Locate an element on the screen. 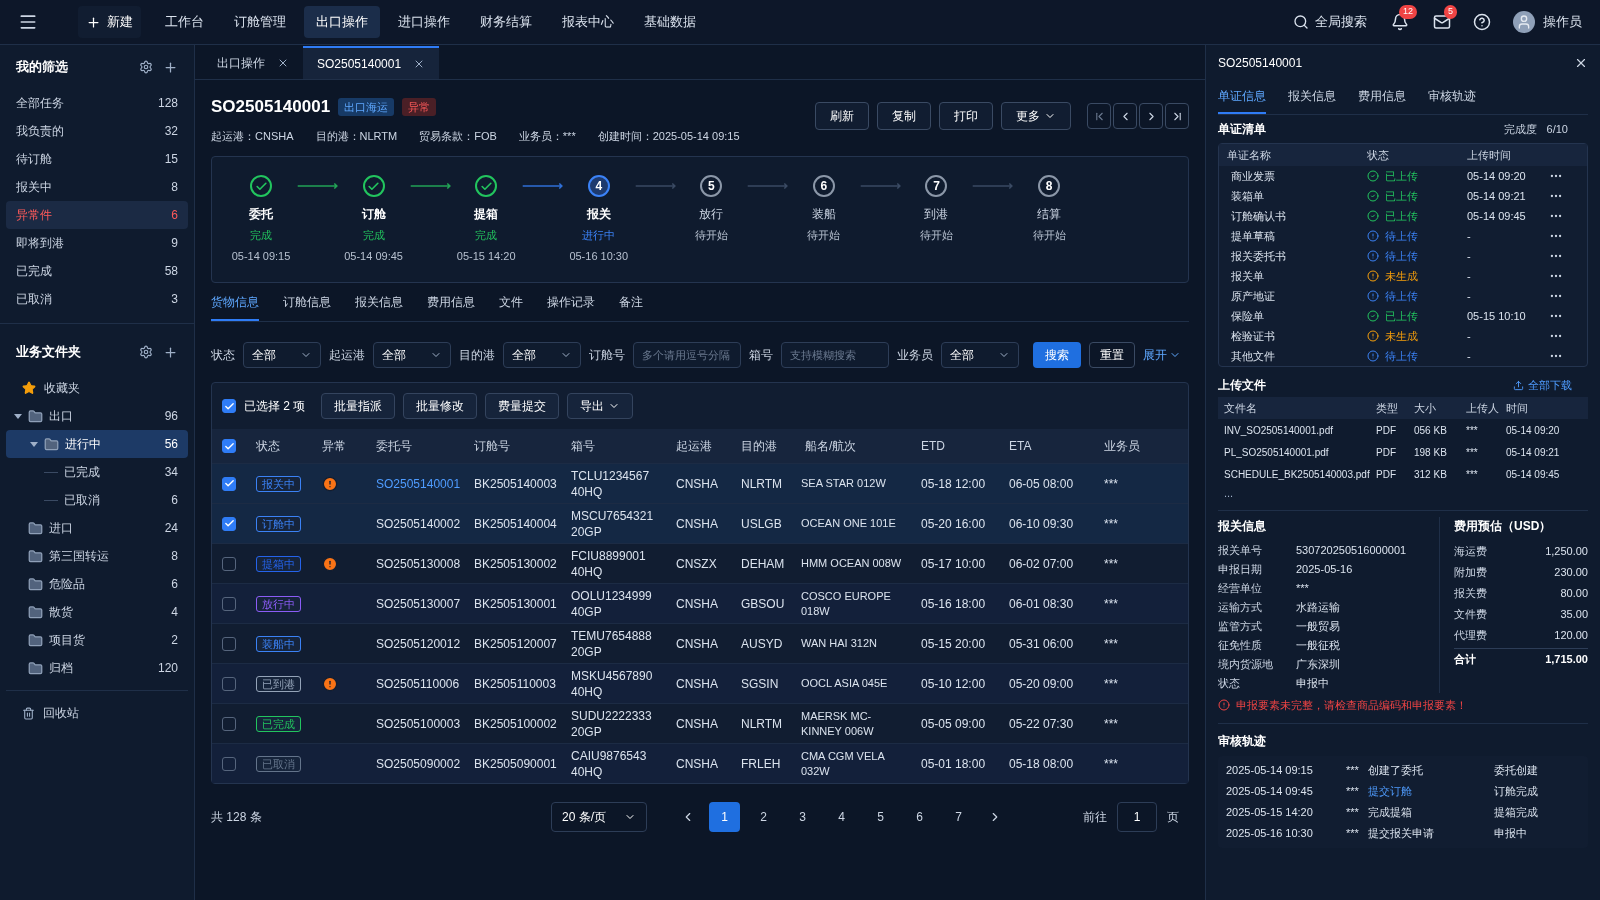 The width and height of the screenshot is (1600, 900). page-button: 4 is located at coordinates (841, 817).